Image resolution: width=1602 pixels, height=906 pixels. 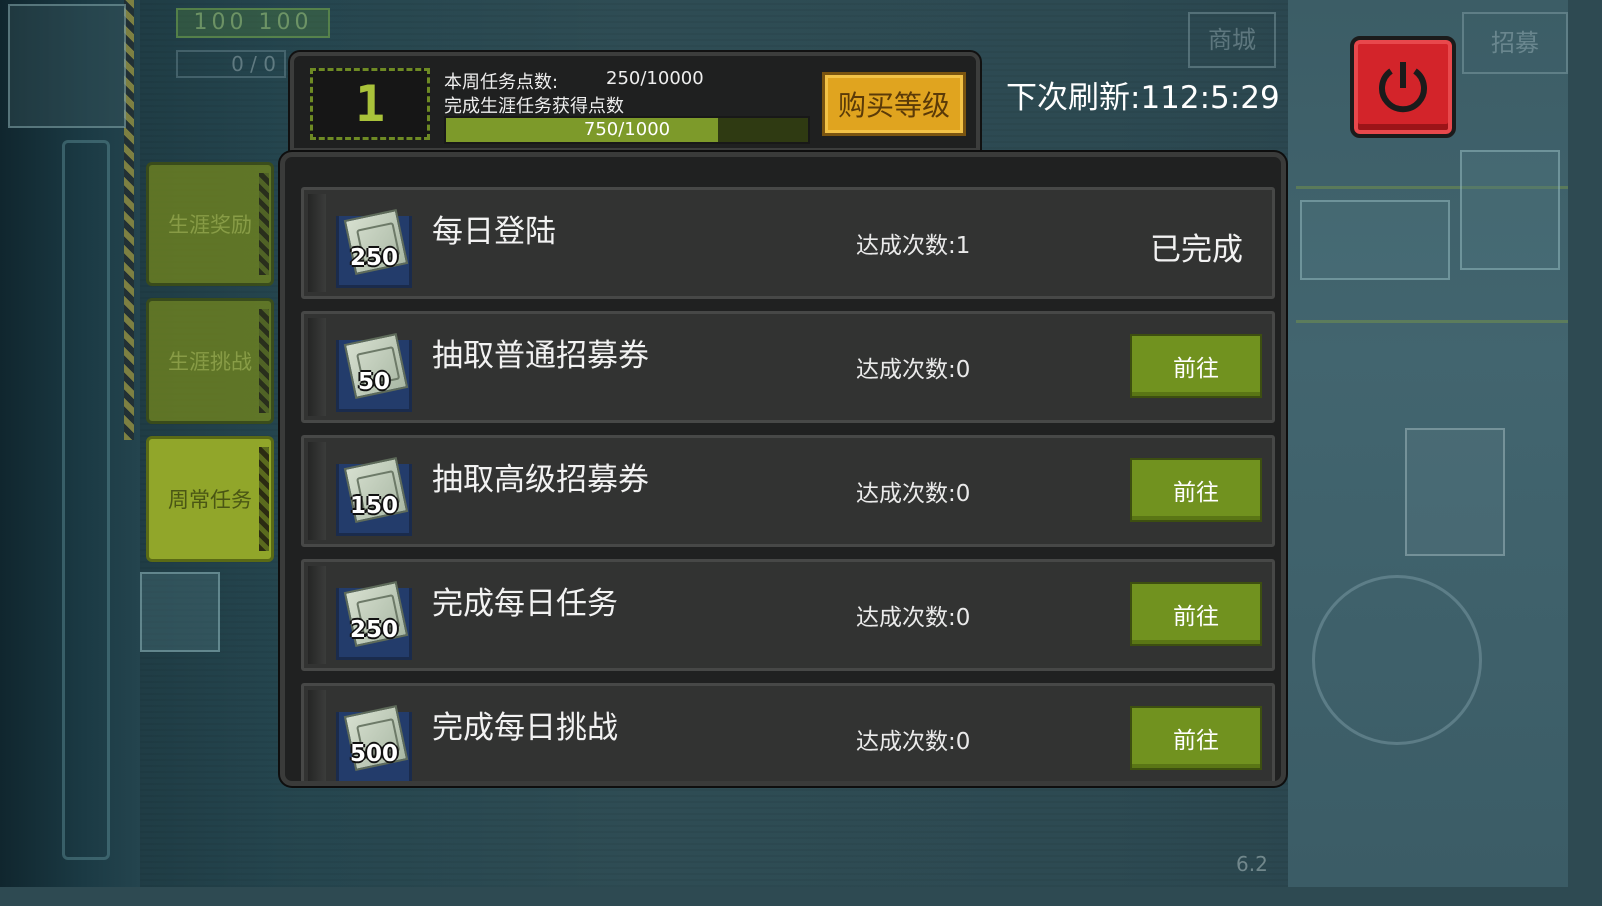 What do you see at coordinates (494, 232) in the screenshot?
I see `task-name: 每日登陆` at bounding box center [494, 232].